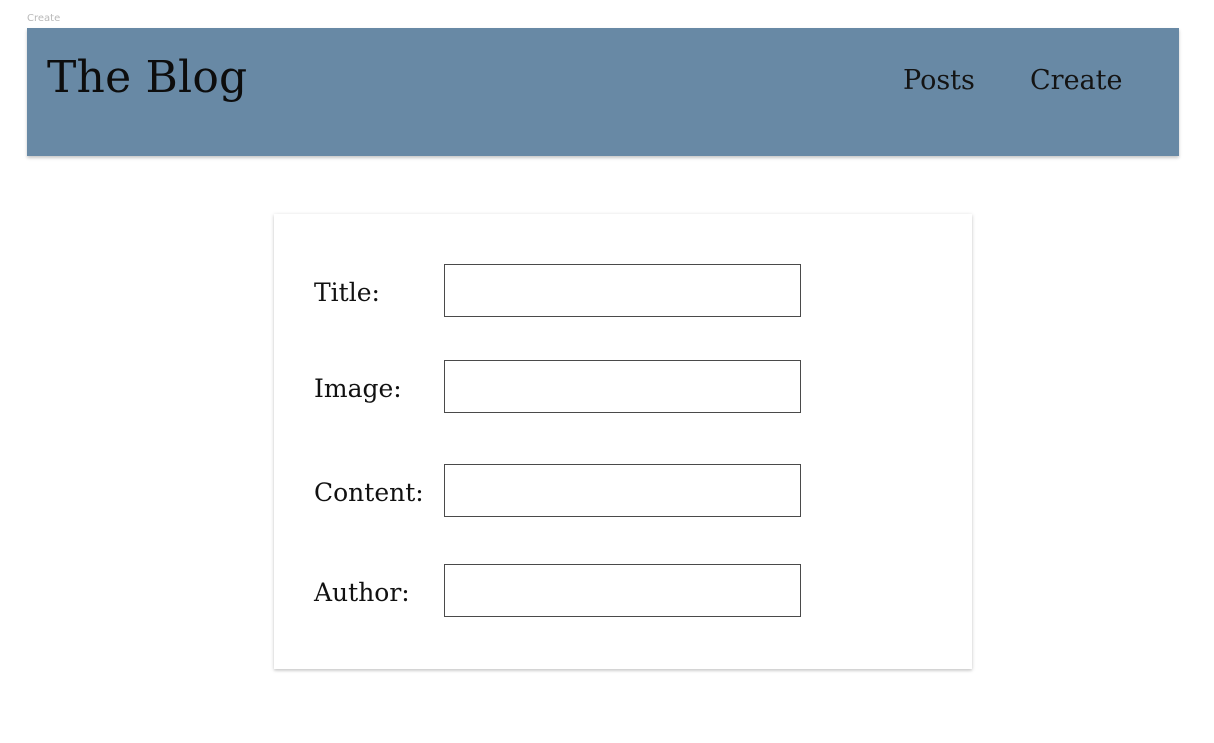 Image resolution: width=1214 pixels, height=743 pixels. What do you see at coordinates (347, 292) in the screenshot?
I see `title-label: Title:` at bounding box center [347, 292].